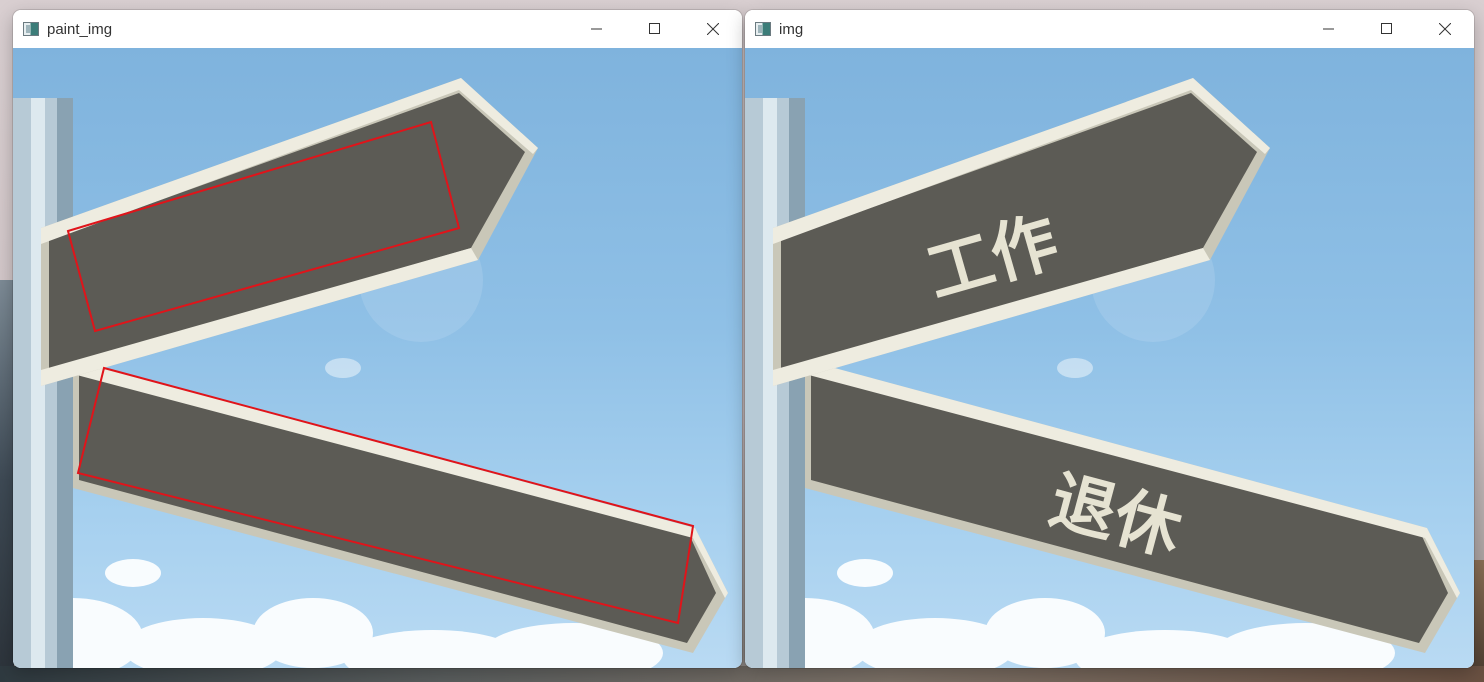  What do you see at coordinates (742, 674) in the screenshot?
I see `desktop-background-bottom` at bounding box center [742, 674].